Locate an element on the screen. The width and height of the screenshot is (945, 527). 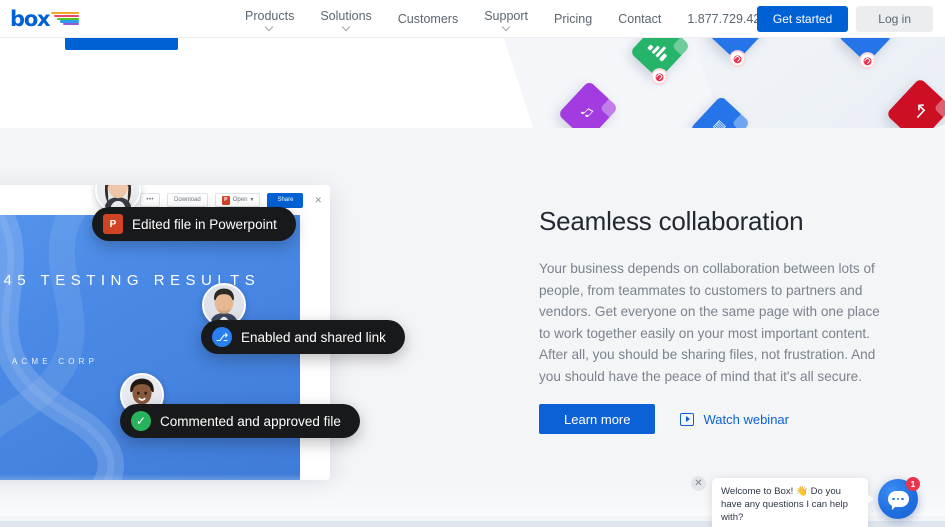
hero-cta-button-cropped is located at coordinates (121, 44).